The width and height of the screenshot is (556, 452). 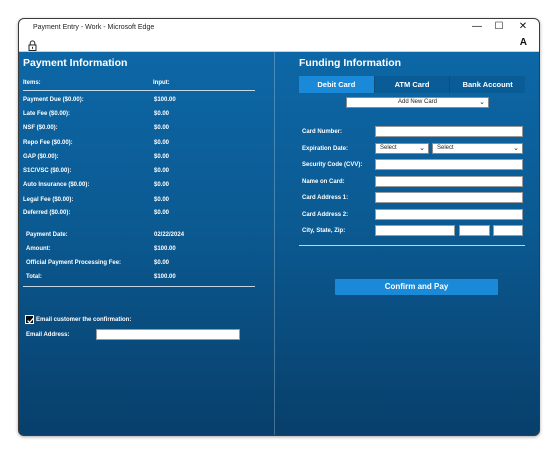 I want to click on column-divider, so click(x=274, y=243).